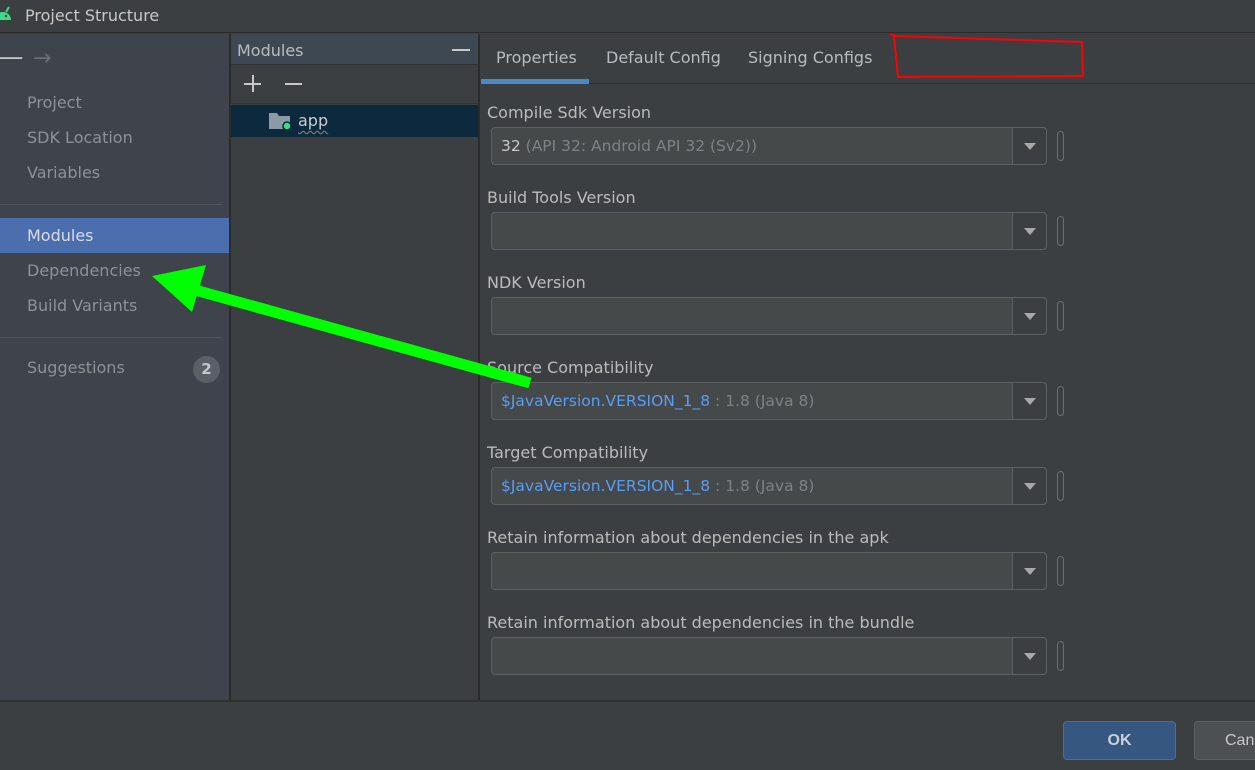 The width and height of the screenshot is (1255, 770). Describe the element at coordinates (769, 146) in the screenshot. I see `compile-sdk-combo: 32 (API 32: Android API 32 (Sv2))` at that location.